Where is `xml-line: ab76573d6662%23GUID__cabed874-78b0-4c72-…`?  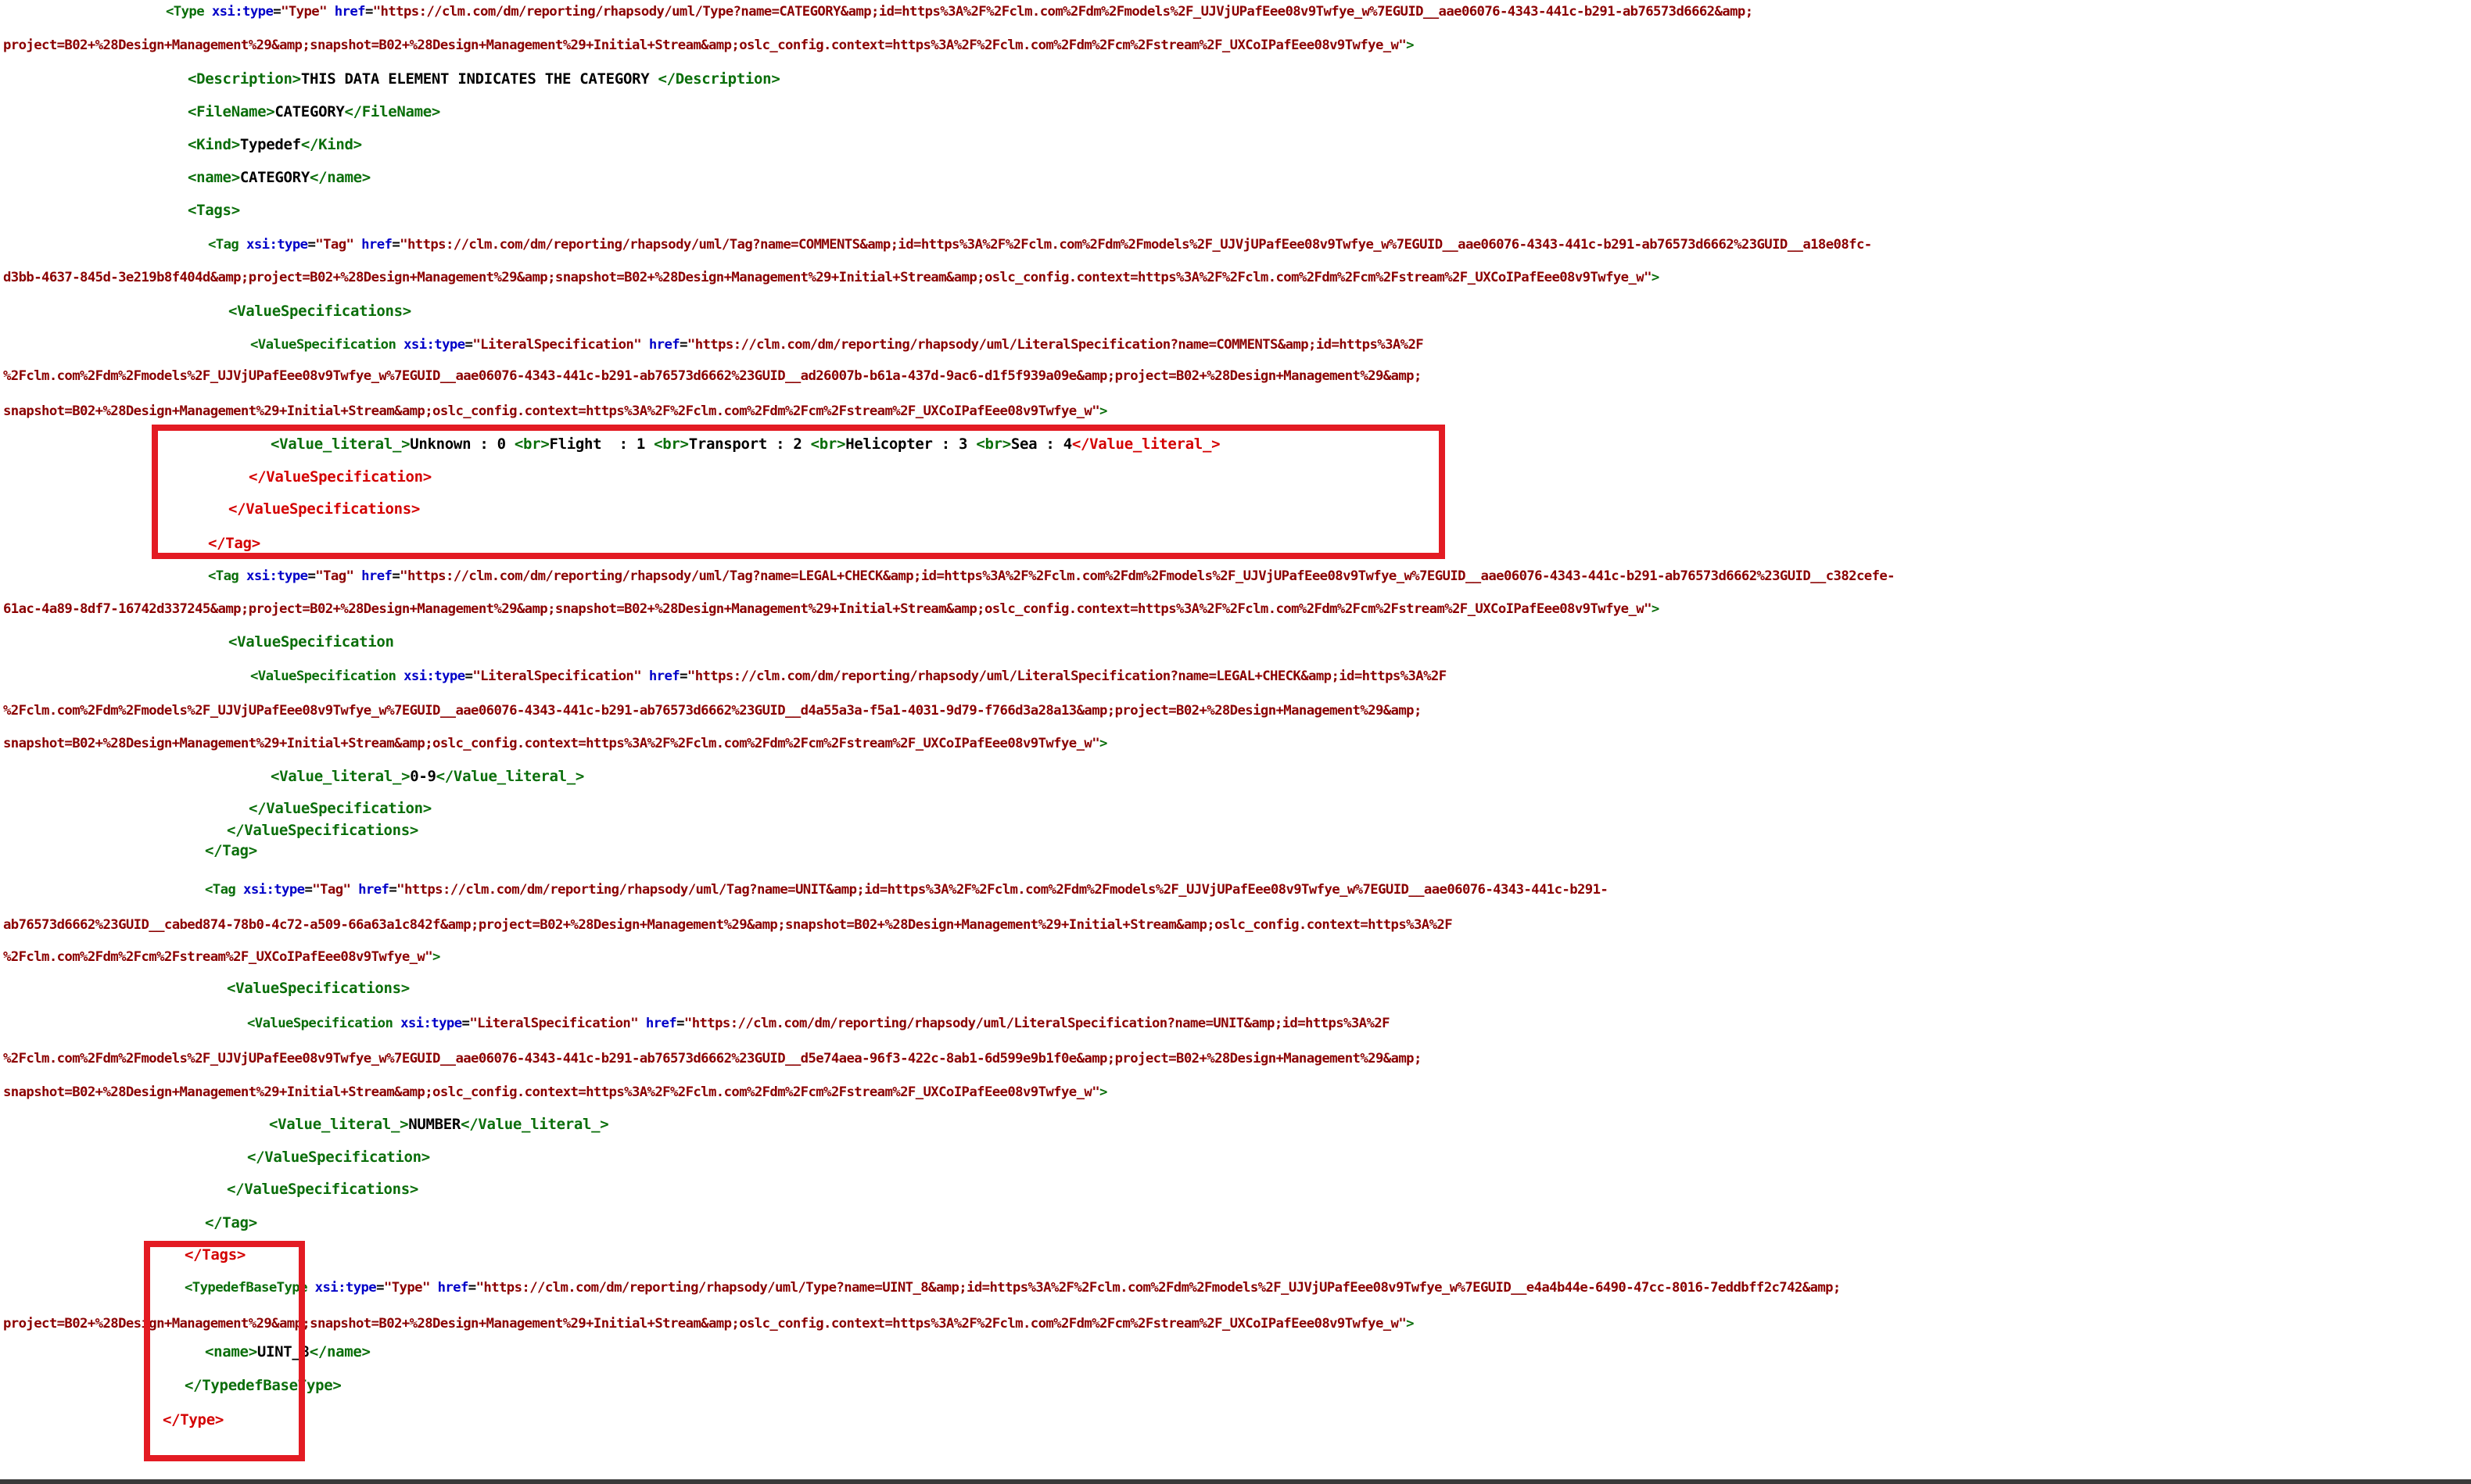 xml-line: ab76573d6662%23GUID__cabed874-78b0-4c72-… is located at coordinates (728, 925).